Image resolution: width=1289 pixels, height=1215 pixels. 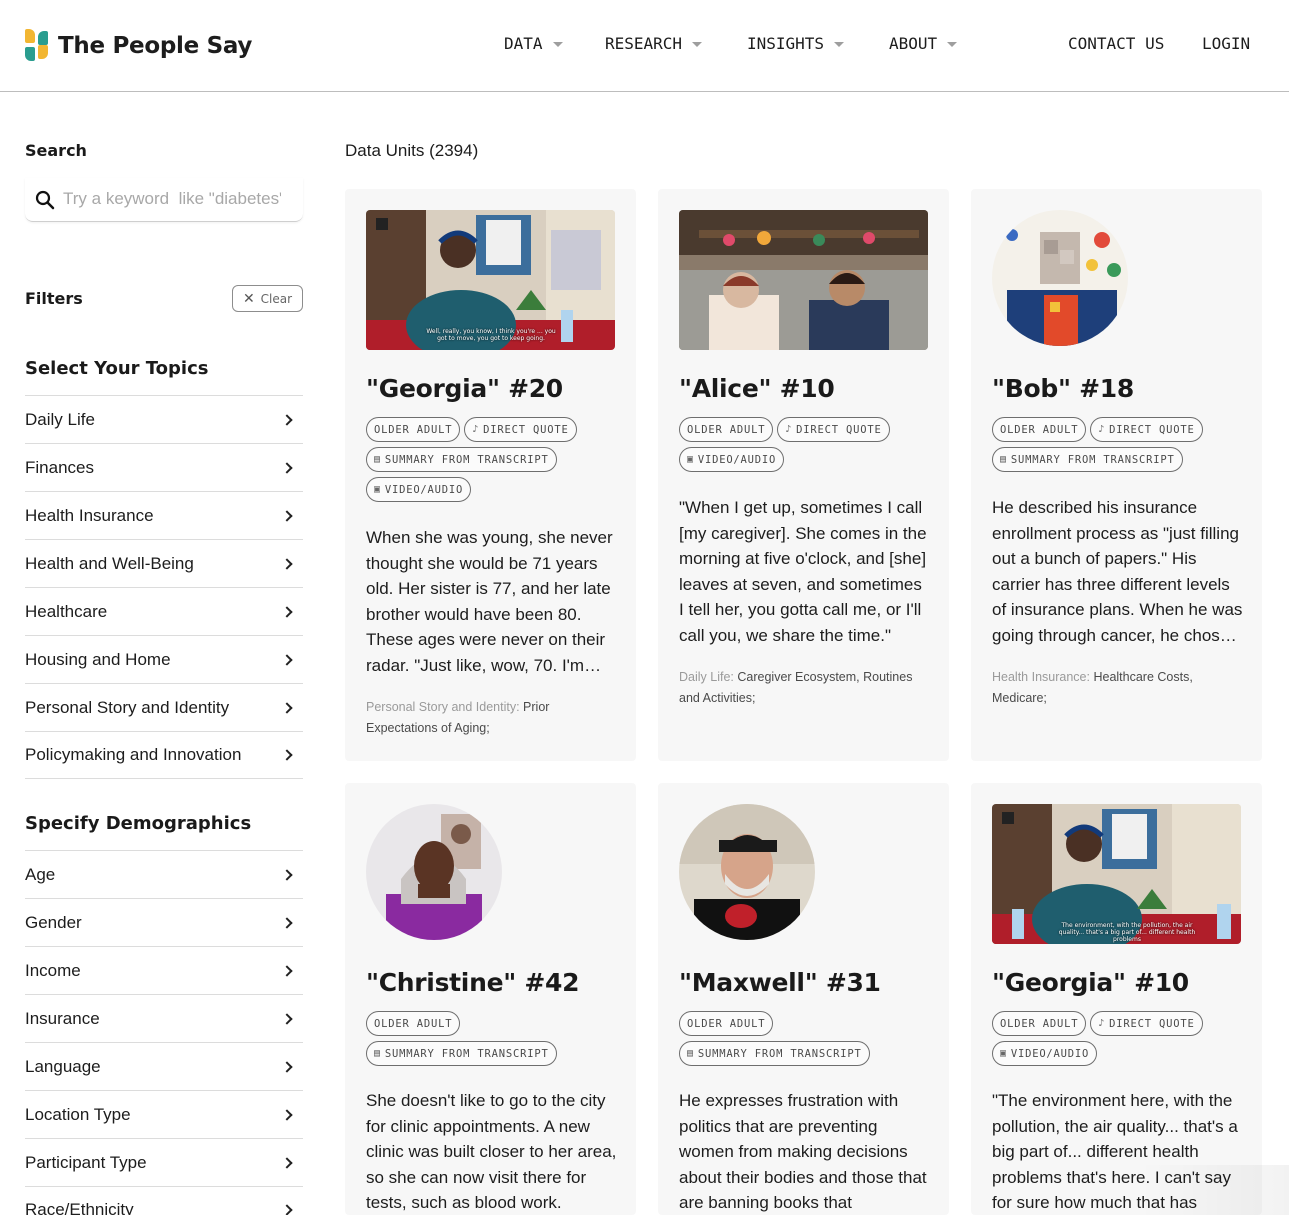 What do you see at coordinates (1003, 1053) in the screenshot?
I see `video-icon: ▣` at bounding box center [1003, 1053].